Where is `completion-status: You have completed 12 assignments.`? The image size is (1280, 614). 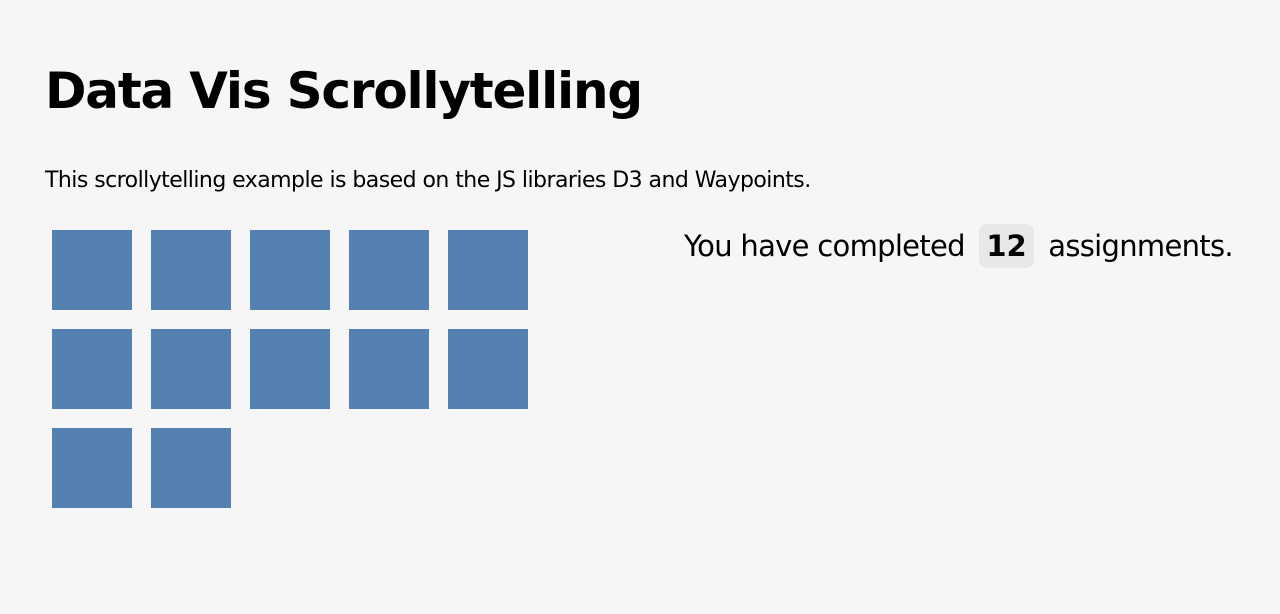 completion-status: You have completed 12 assignments. is located at coordinates (959, 246).